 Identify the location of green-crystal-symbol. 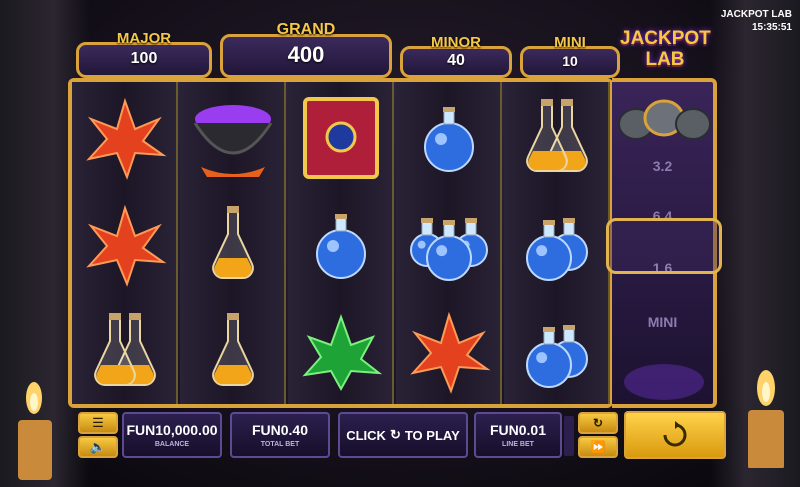
(341, 350).